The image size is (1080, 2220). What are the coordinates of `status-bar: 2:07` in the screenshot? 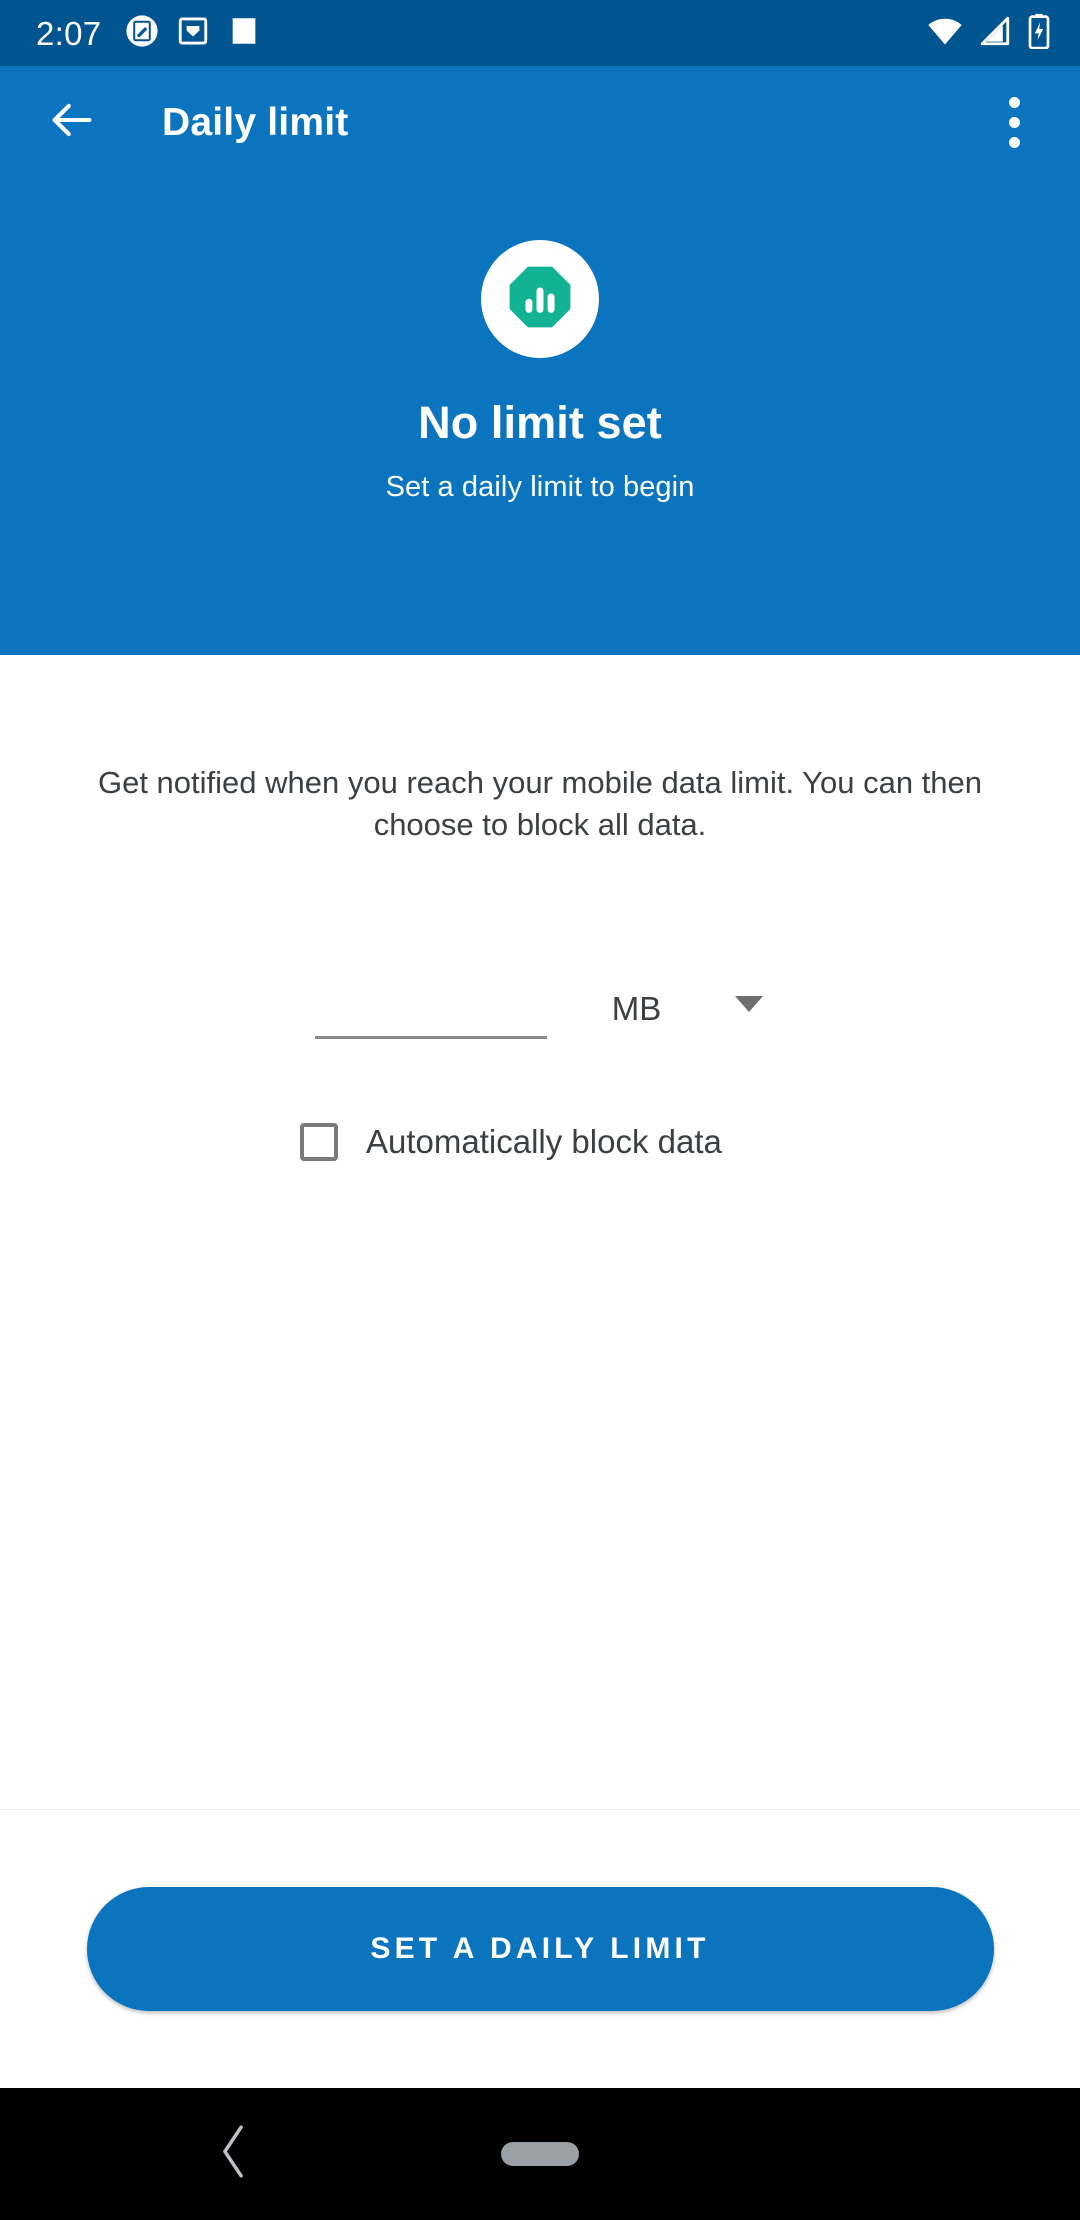 It's located at (540, 33).